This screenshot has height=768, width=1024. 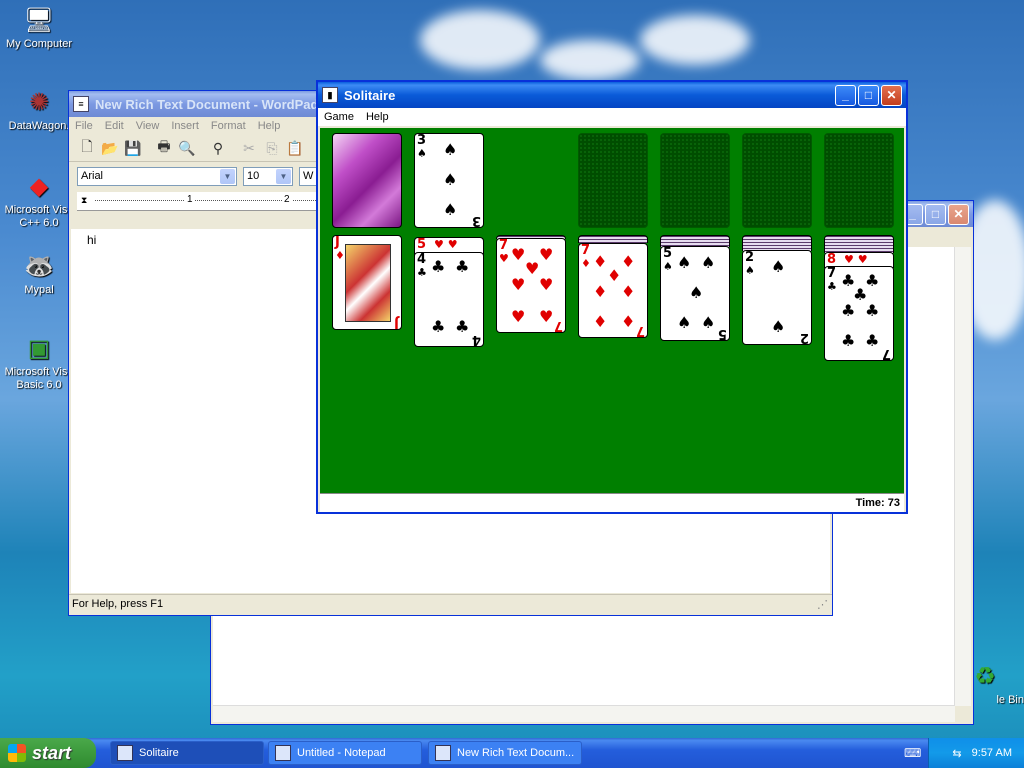 I want to click on print-preview-icon: 🔍, so click(x=187, y=148).